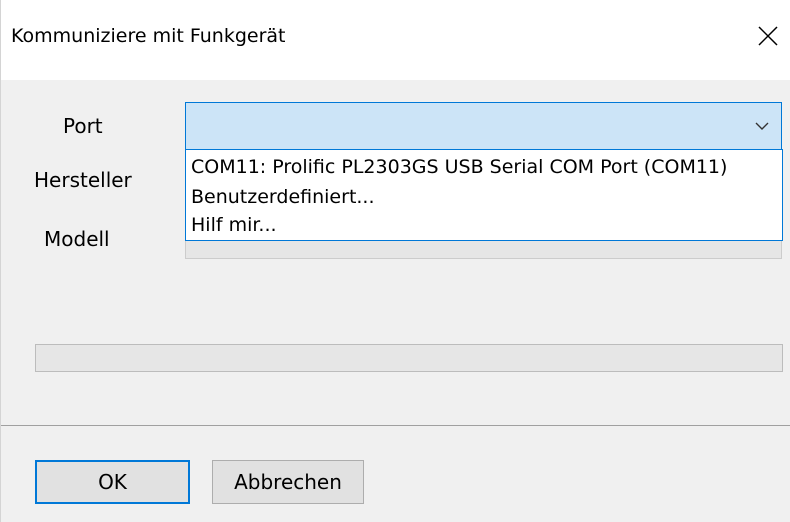 The width and height of the screenshot is (790, 522). What do you see at coordinates (762, 126) in the screenshot?
I see `chevron-down-icon` at bounding box center [762, 126].